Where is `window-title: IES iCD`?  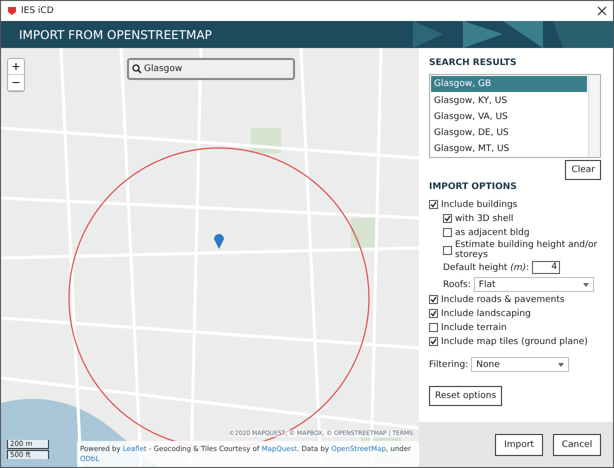 window-title: IES iCD is located at coordinates (38, 11).